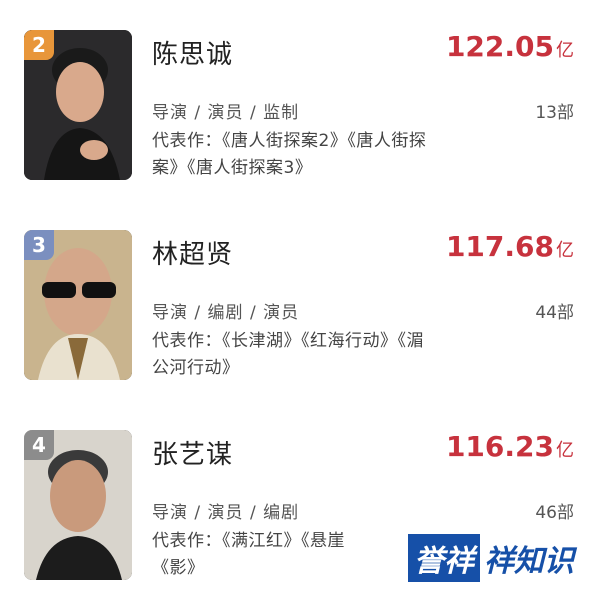 The width and height of the screenshot is (600, 610). What do you see at coordinates (554, 513) in the screenshot?
I see `film-count: 46部` at bounding box center [554, 513].